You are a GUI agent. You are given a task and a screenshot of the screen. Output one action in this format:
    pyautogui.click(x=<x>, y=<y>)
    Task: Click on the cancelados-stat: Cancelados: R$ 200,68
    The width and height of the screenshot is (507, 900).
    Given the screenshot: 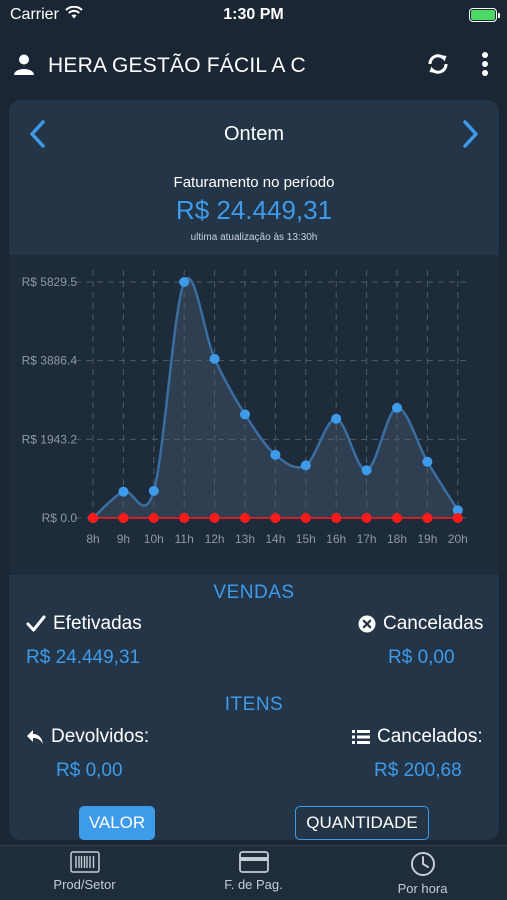 What is the action you would take?
    pyautogui.click(x=417, y=754)
    